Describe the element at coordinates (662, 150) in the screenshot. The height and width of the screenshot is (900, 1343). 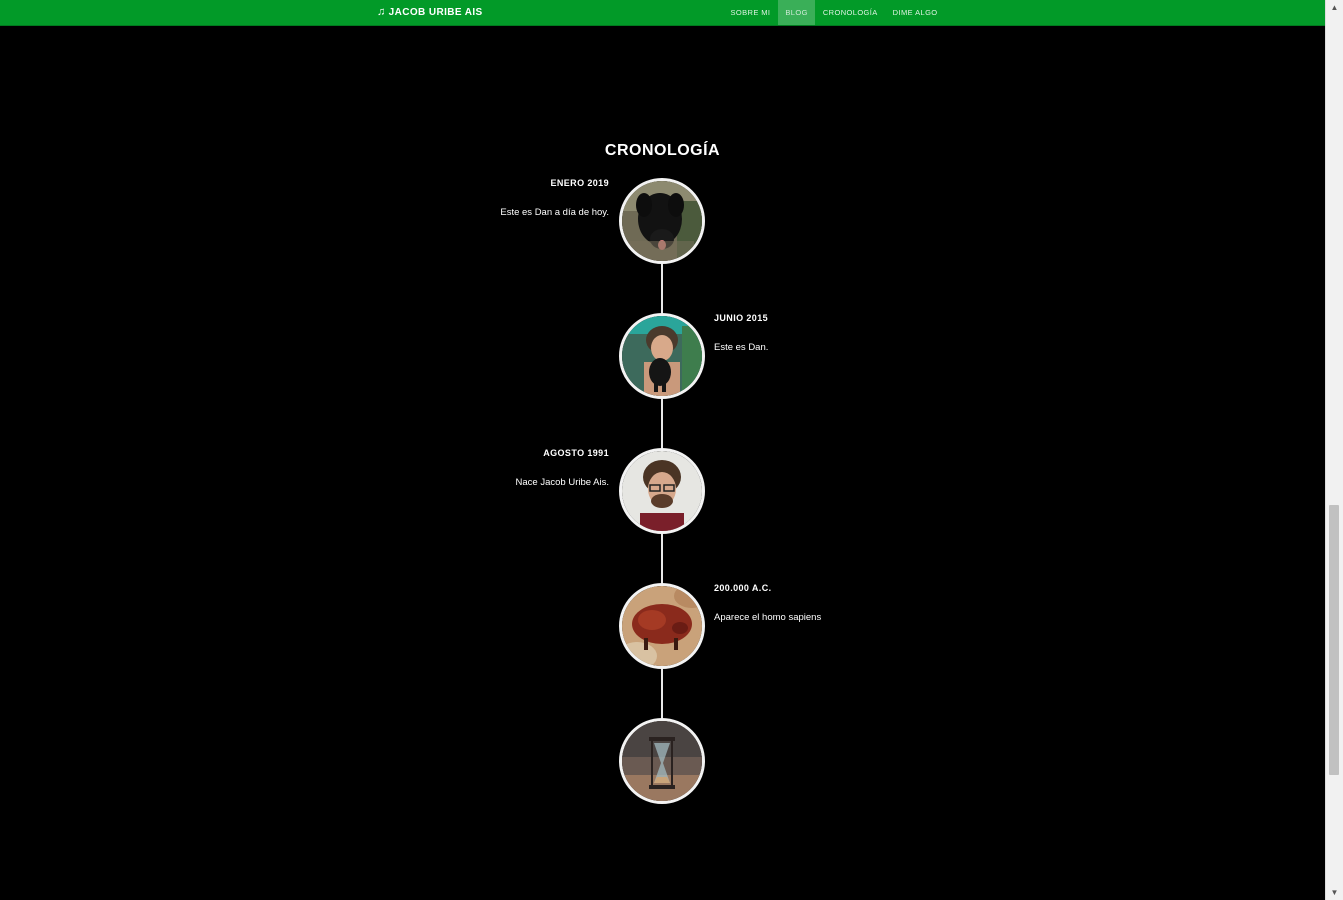
I see `section-title: CRONOLOGÍA` at that location.